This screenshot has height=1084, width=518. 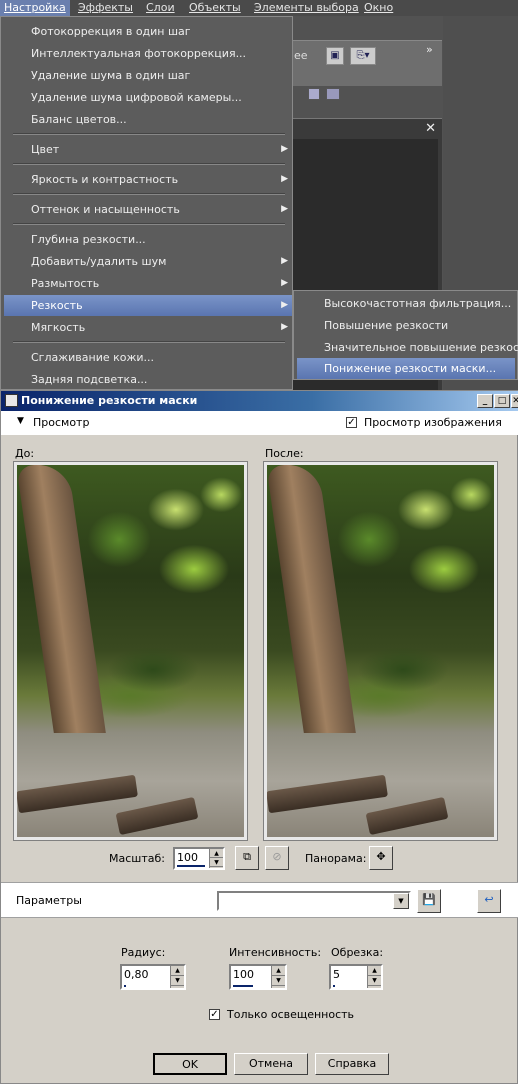 I want to click on luminance-checkbox: ✓, so click(x=214, y=1014).